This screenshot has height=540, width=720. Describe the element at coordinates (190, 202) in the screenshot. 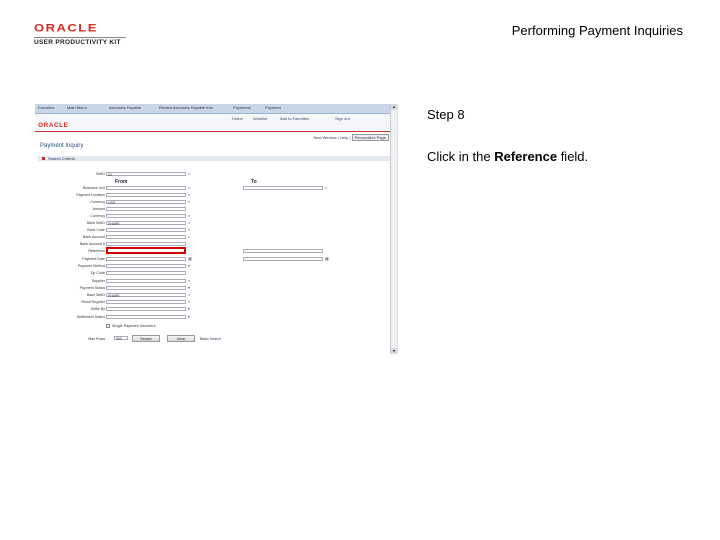

I see `currency-lookup-icon: ⌕` at that location.